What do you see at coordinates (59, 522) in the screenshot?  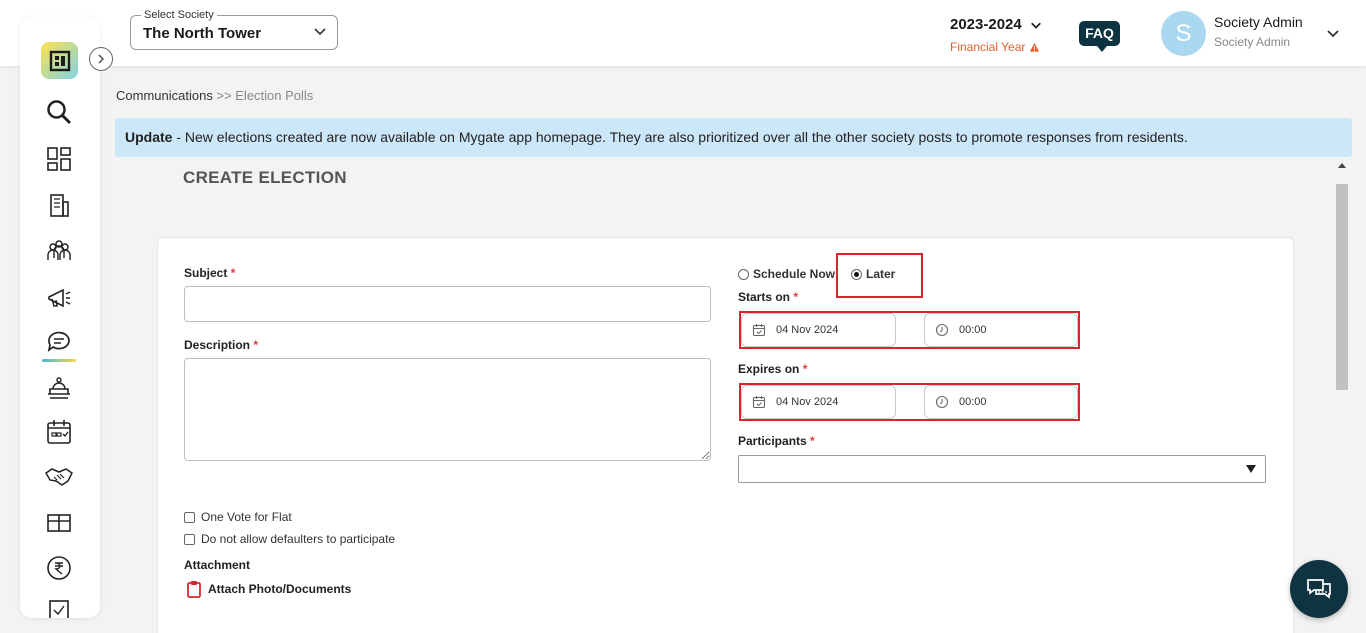 I see `gift-icon` at bounding box center [59, 522].